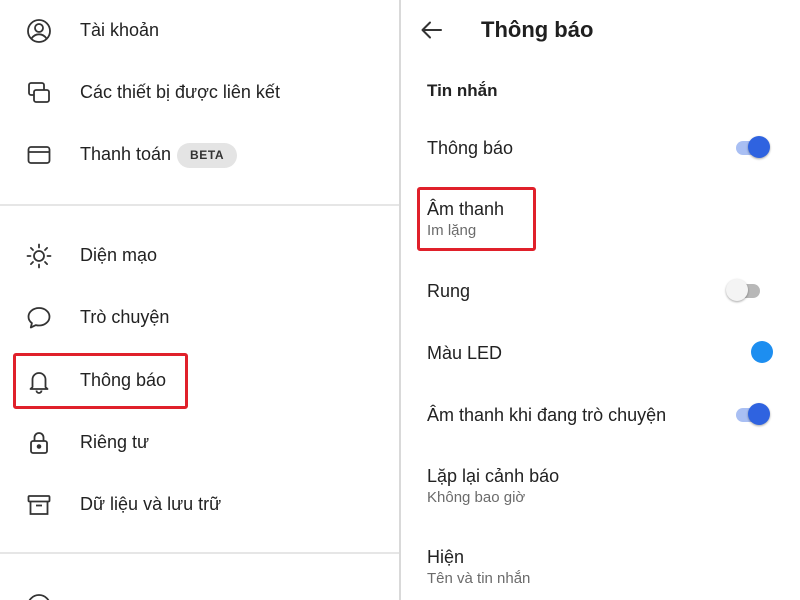 This screenshot has height=600, width=800. What do you see at coordinates (465, 353) in the screenshot?
I see `setting-title: Màu LED` at bounding box center [465, 353].